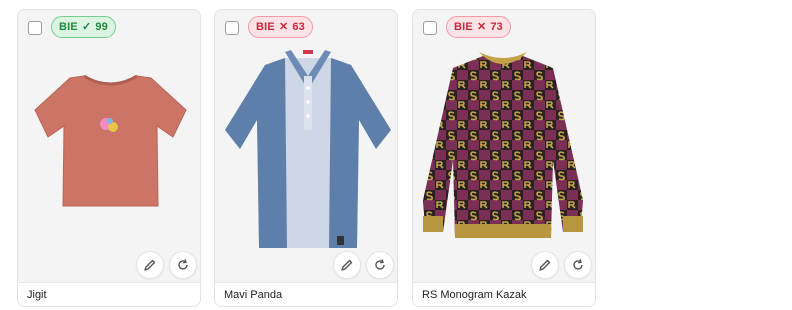 The image size is (792, 310). Describe the element at coordinates (496, 27) in the screenshot. I see `badge-score: 73` at that location.